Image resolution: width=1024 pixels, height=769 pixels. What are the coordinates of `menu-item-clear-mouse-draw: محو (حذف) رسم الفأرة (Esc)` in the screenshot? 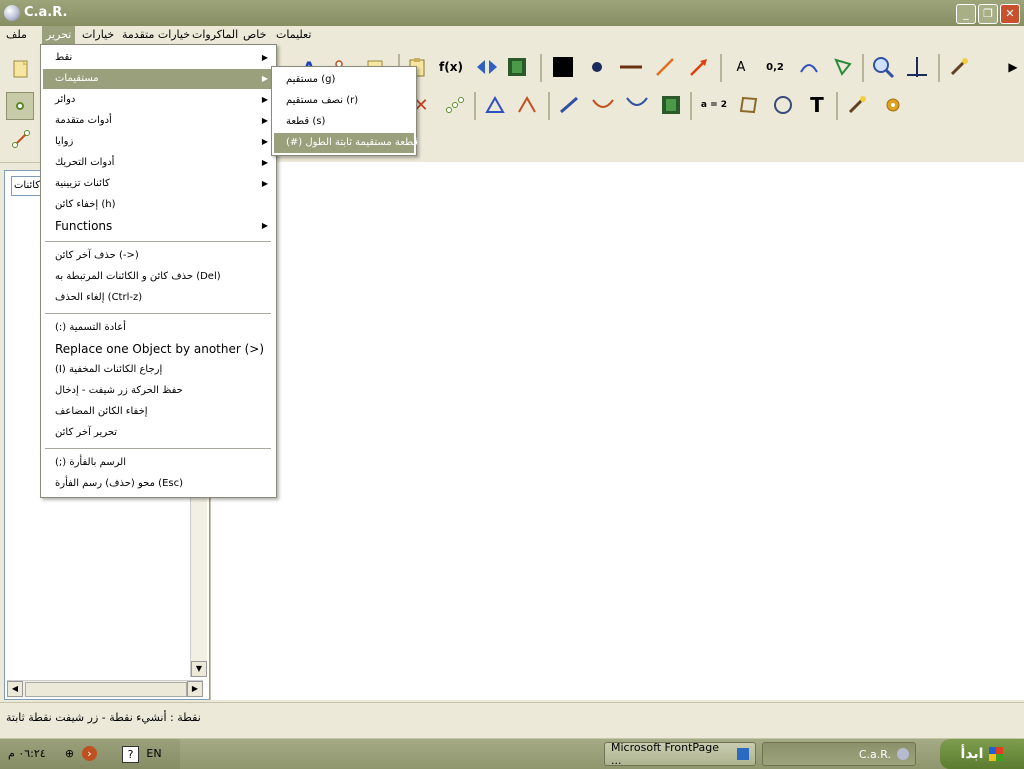 It's located at (158, 484).